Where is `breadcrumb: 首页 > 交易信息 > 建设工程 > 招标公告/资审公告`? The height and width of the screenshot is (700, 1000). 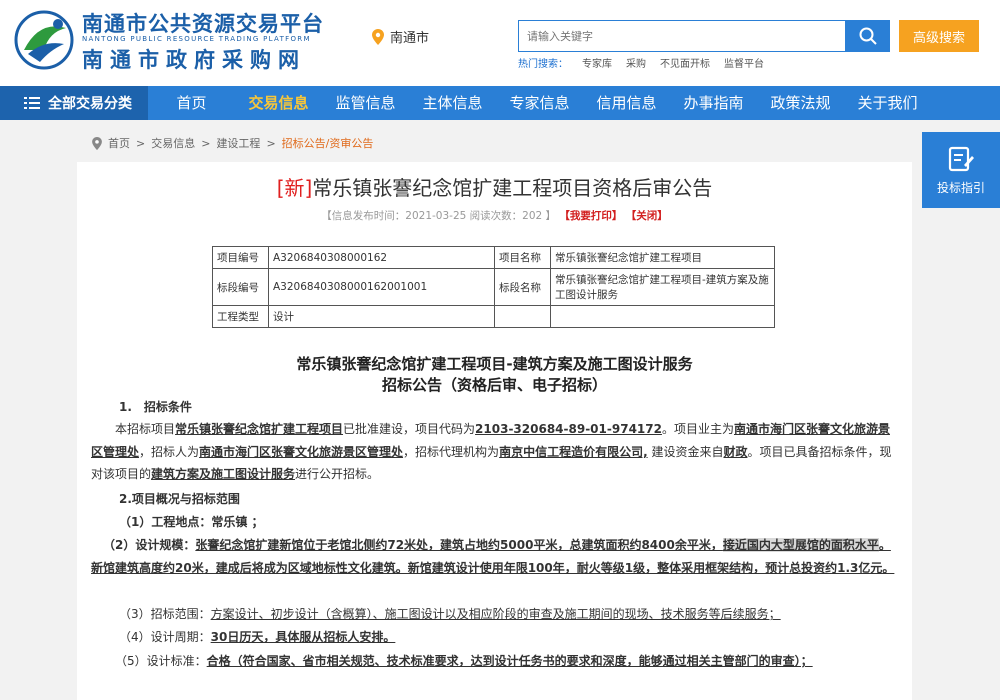 breadcrumb: 首页 > 交易信息 > 建设工程 > 招标公告/资审公告 is located at coordinates (232, 143).